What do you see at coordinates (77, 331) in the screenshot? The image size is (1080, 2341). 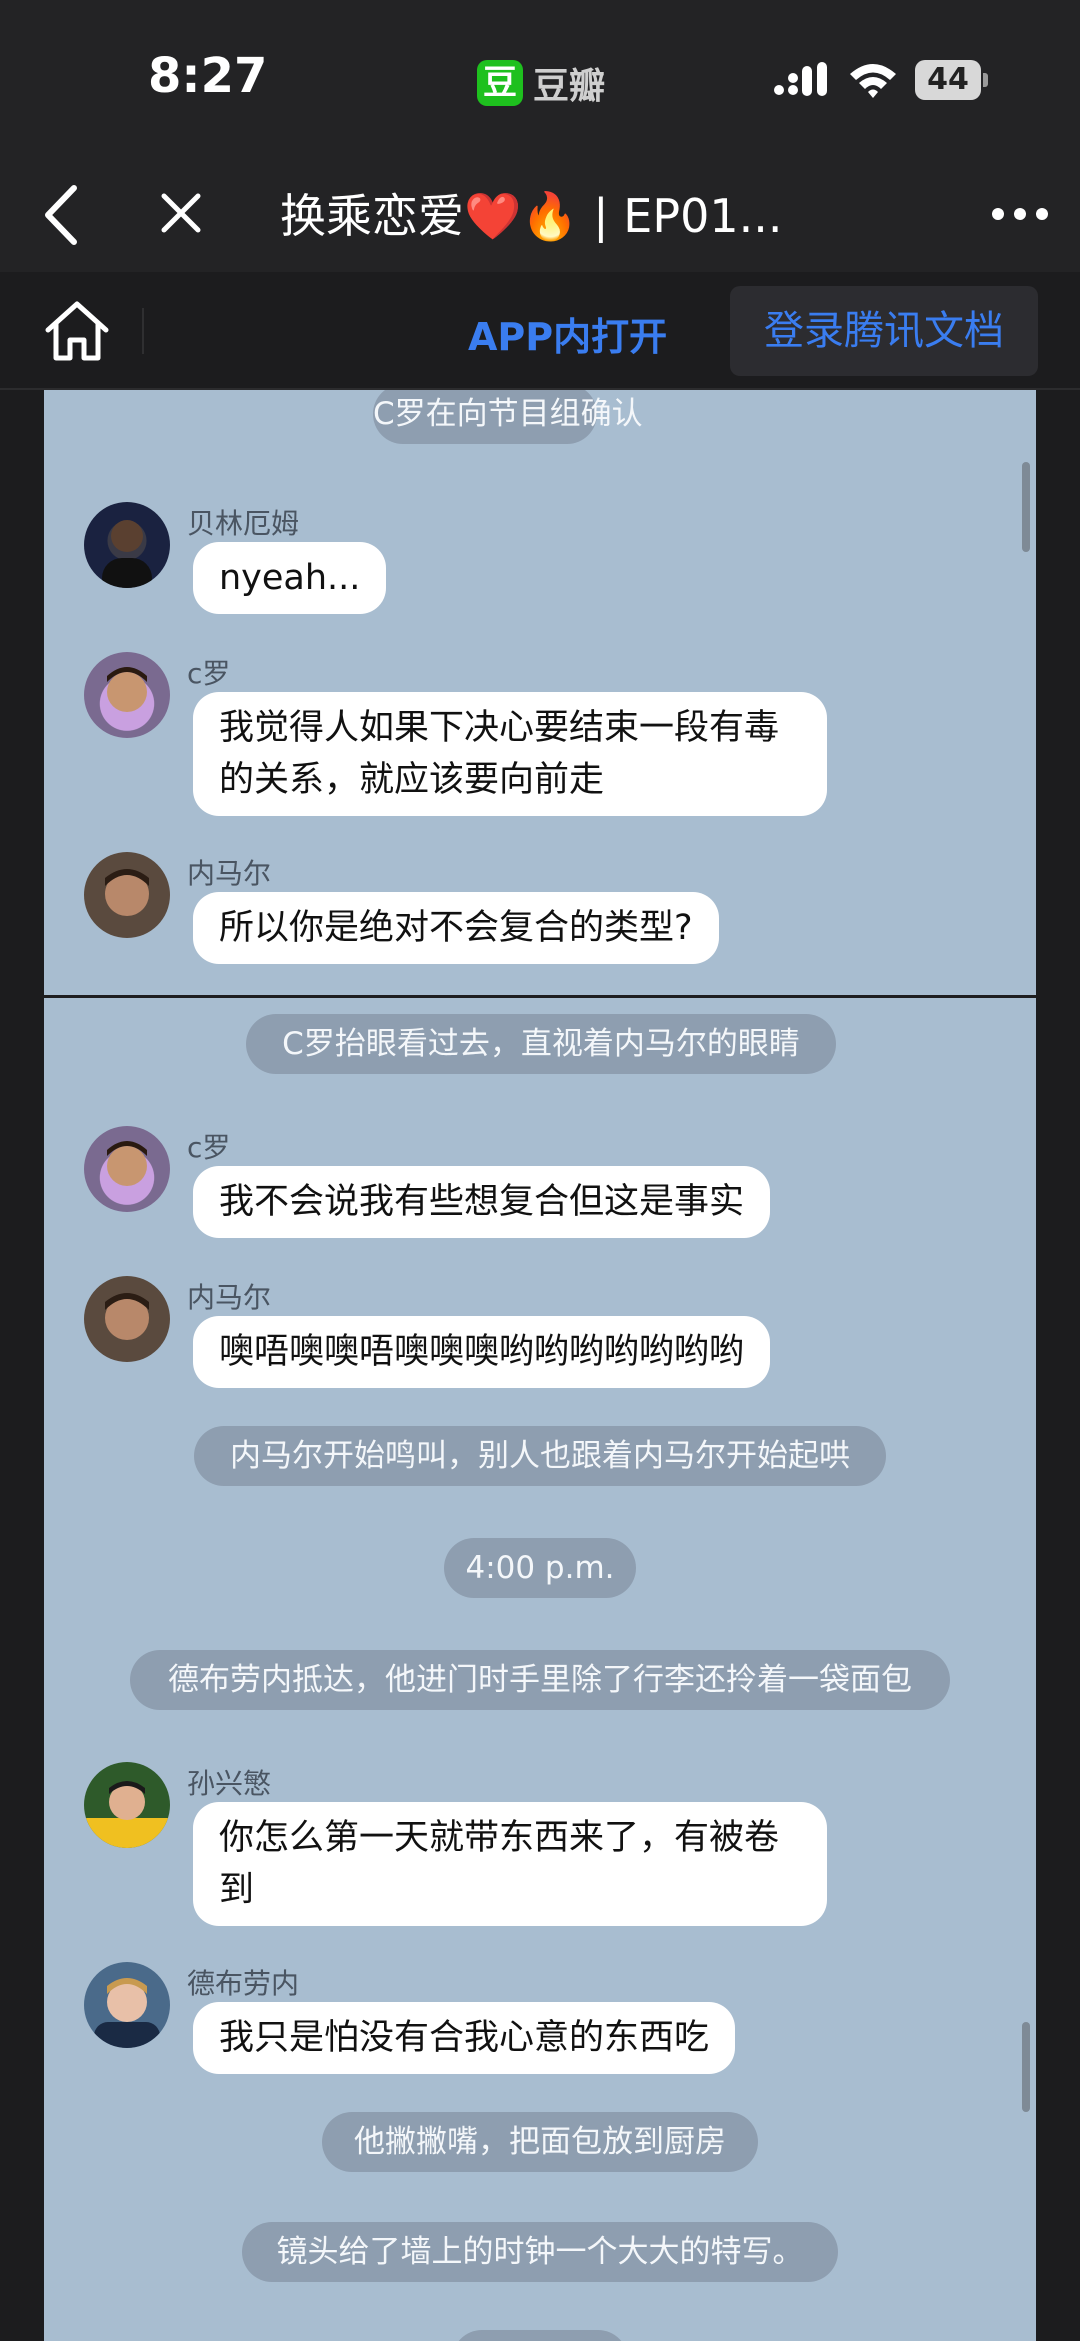 I see `home-icon` at bounding box center [77, 331].